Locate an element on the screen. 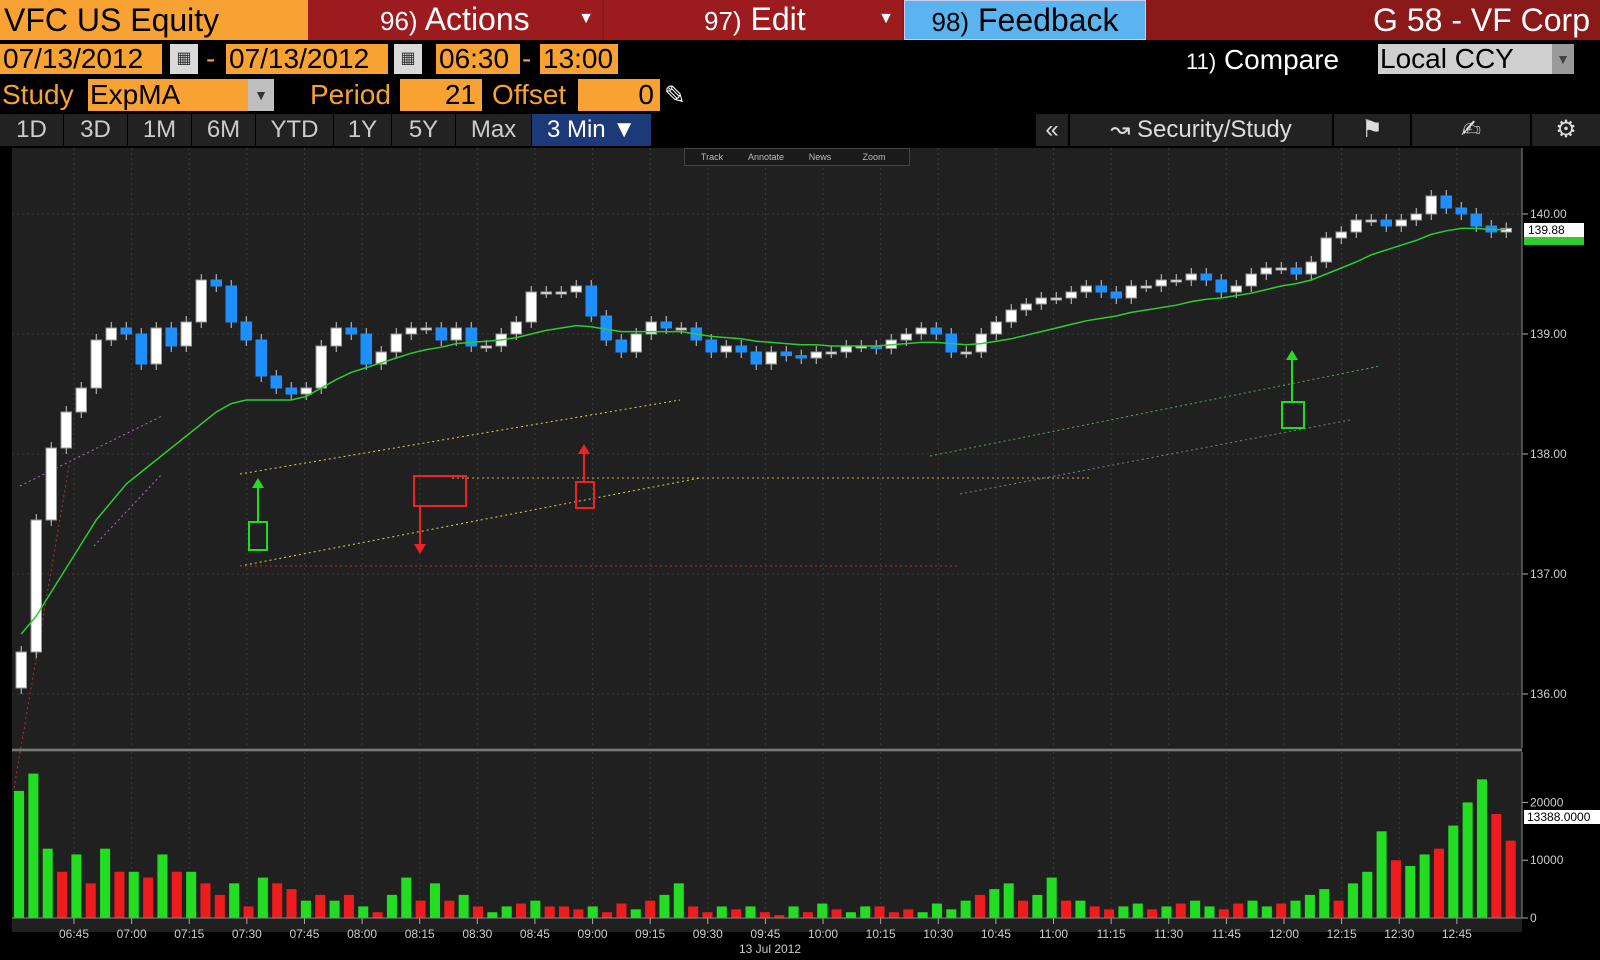  currency-select: Local CCY ▼ is located at coordinates (1476, 59).